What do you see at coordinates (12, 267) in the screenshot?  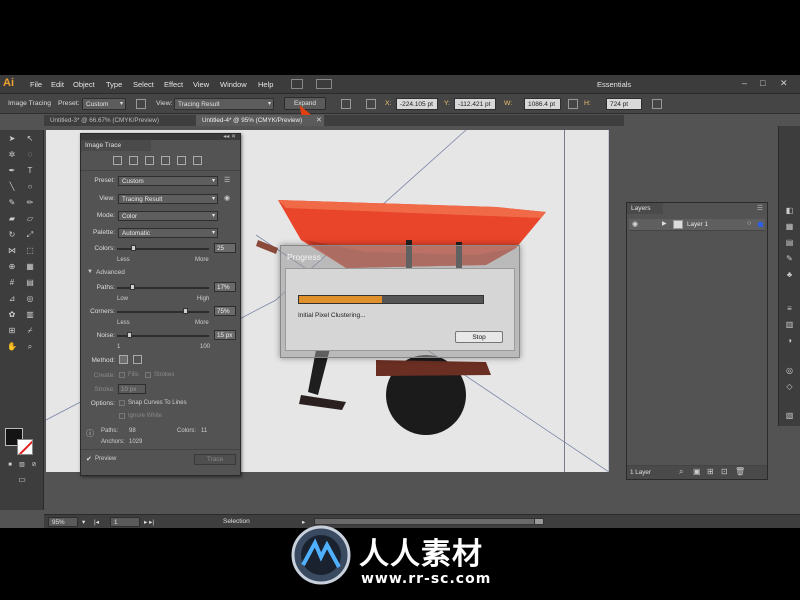 I see `shape-builder-tool-icon: ⊕` at bounding box center [12, 267].